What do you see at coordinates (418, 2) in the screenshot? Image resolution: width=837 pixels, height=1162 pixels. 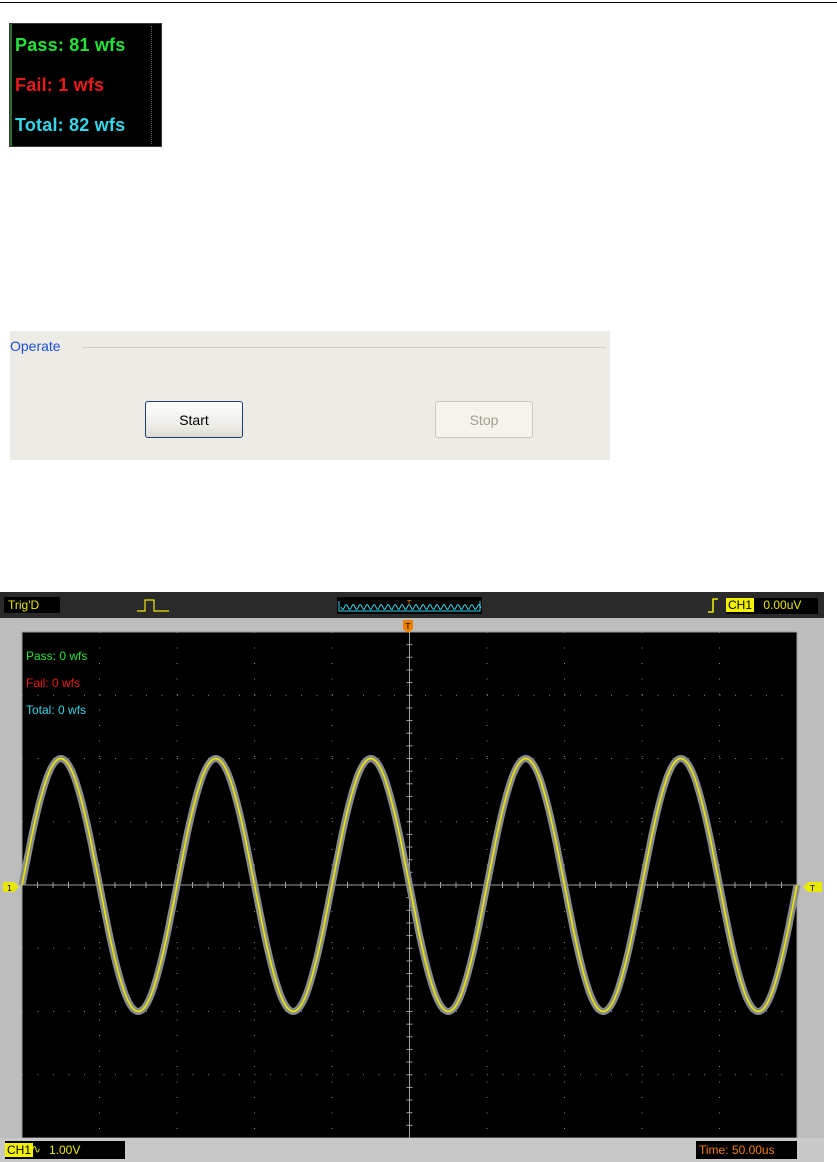 I see `page-top-rule` at bounding box center [418, 2].